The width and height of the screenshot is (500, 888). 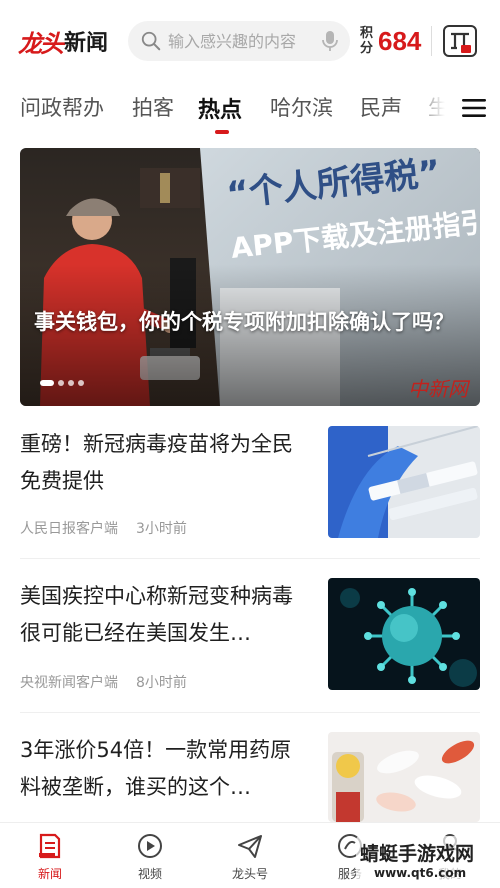 What do you see at coordinates (460, 41) in the screenshot?
I see `user-badge-icon` at bounding box center [460, 41].